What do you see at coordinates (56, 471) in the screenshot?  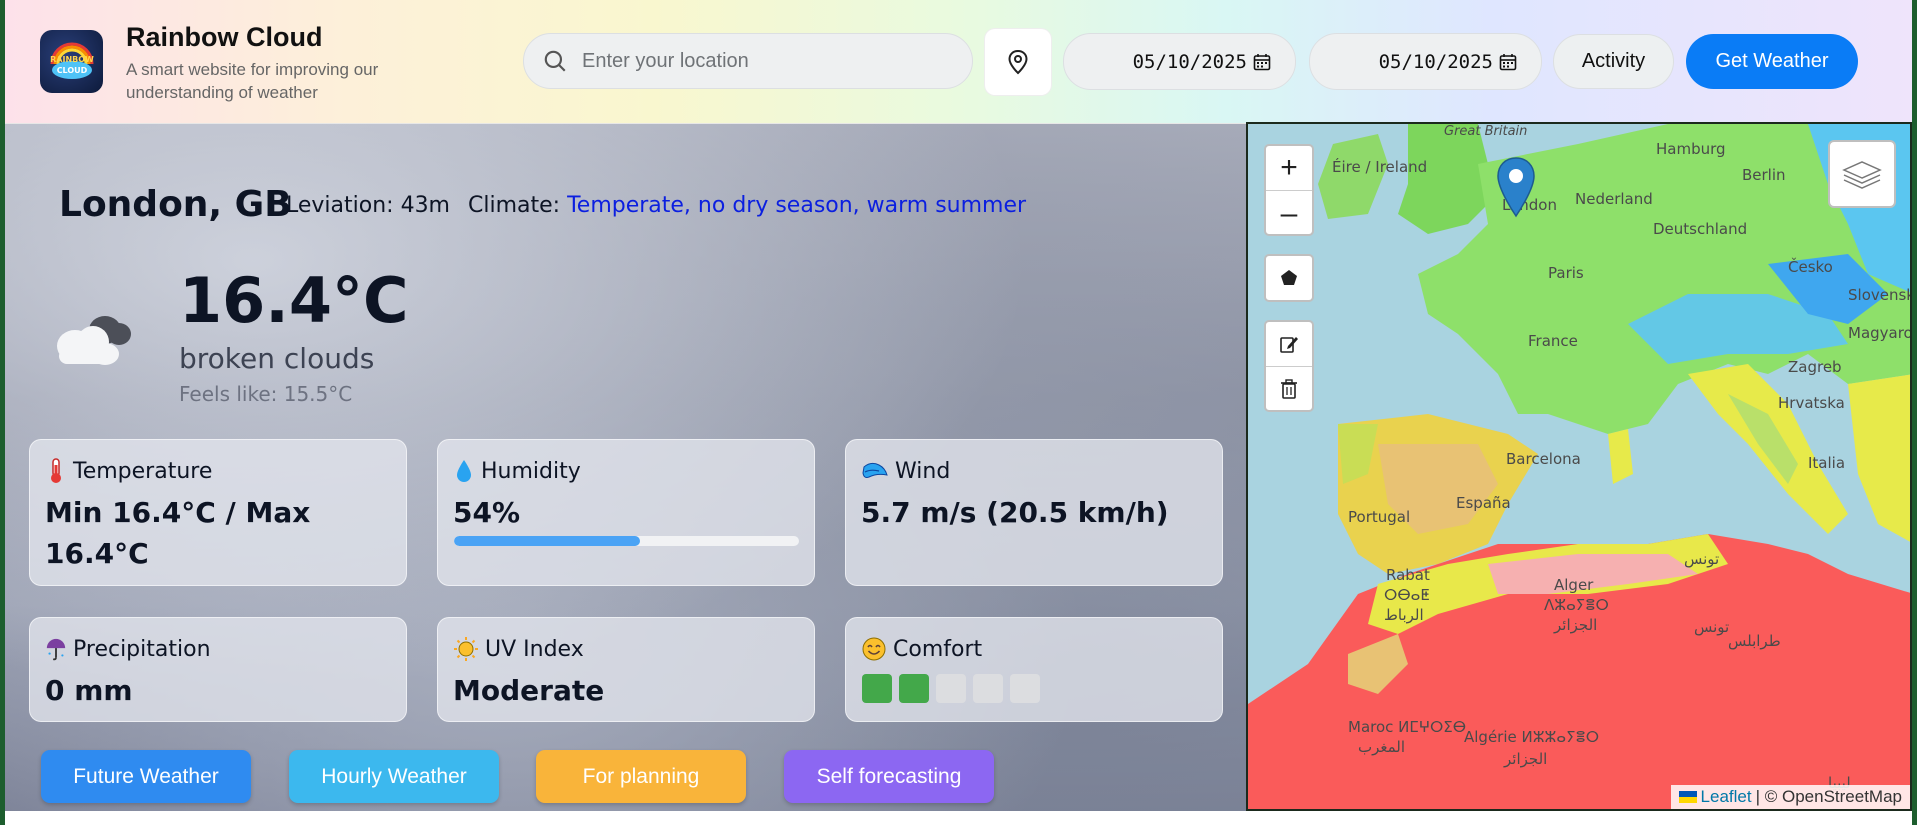 I see `thermometer-icon` at bounding box center [56, 471].